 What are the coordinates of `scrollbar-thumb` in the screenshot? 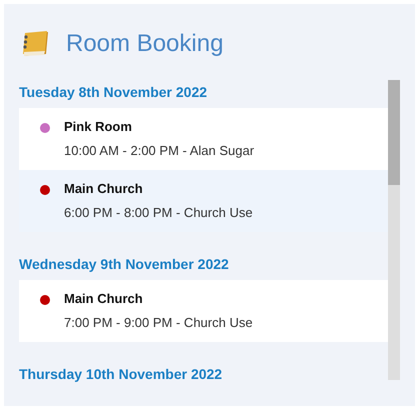 It's located at (394, 132).